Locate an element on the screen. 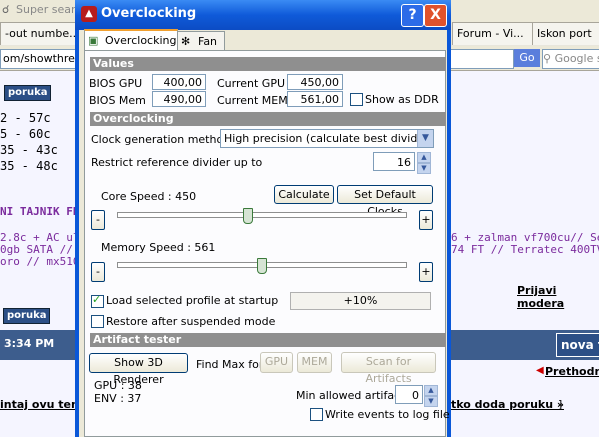 The image size is (599, 437). post-time: 3:34 PM is located at coordinates (29, 343).